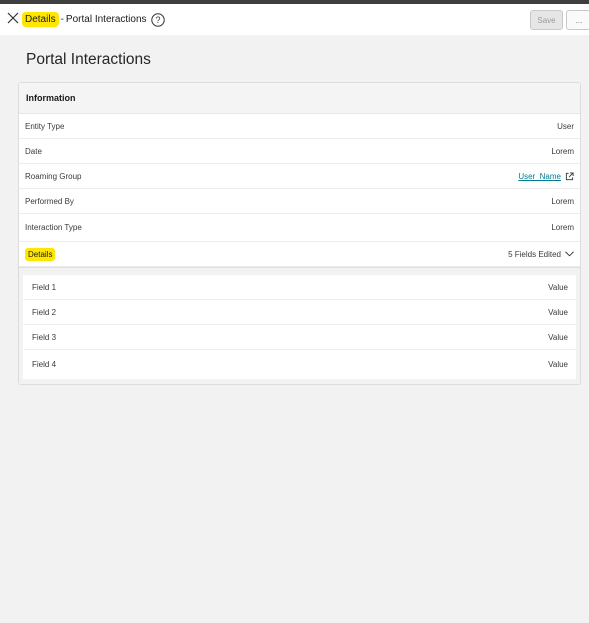  What do you see at coordinates (299, 201) in the screenshot?
I see `info-row-performed-by: Performed By Lorem` at bounding box center [299, 201].